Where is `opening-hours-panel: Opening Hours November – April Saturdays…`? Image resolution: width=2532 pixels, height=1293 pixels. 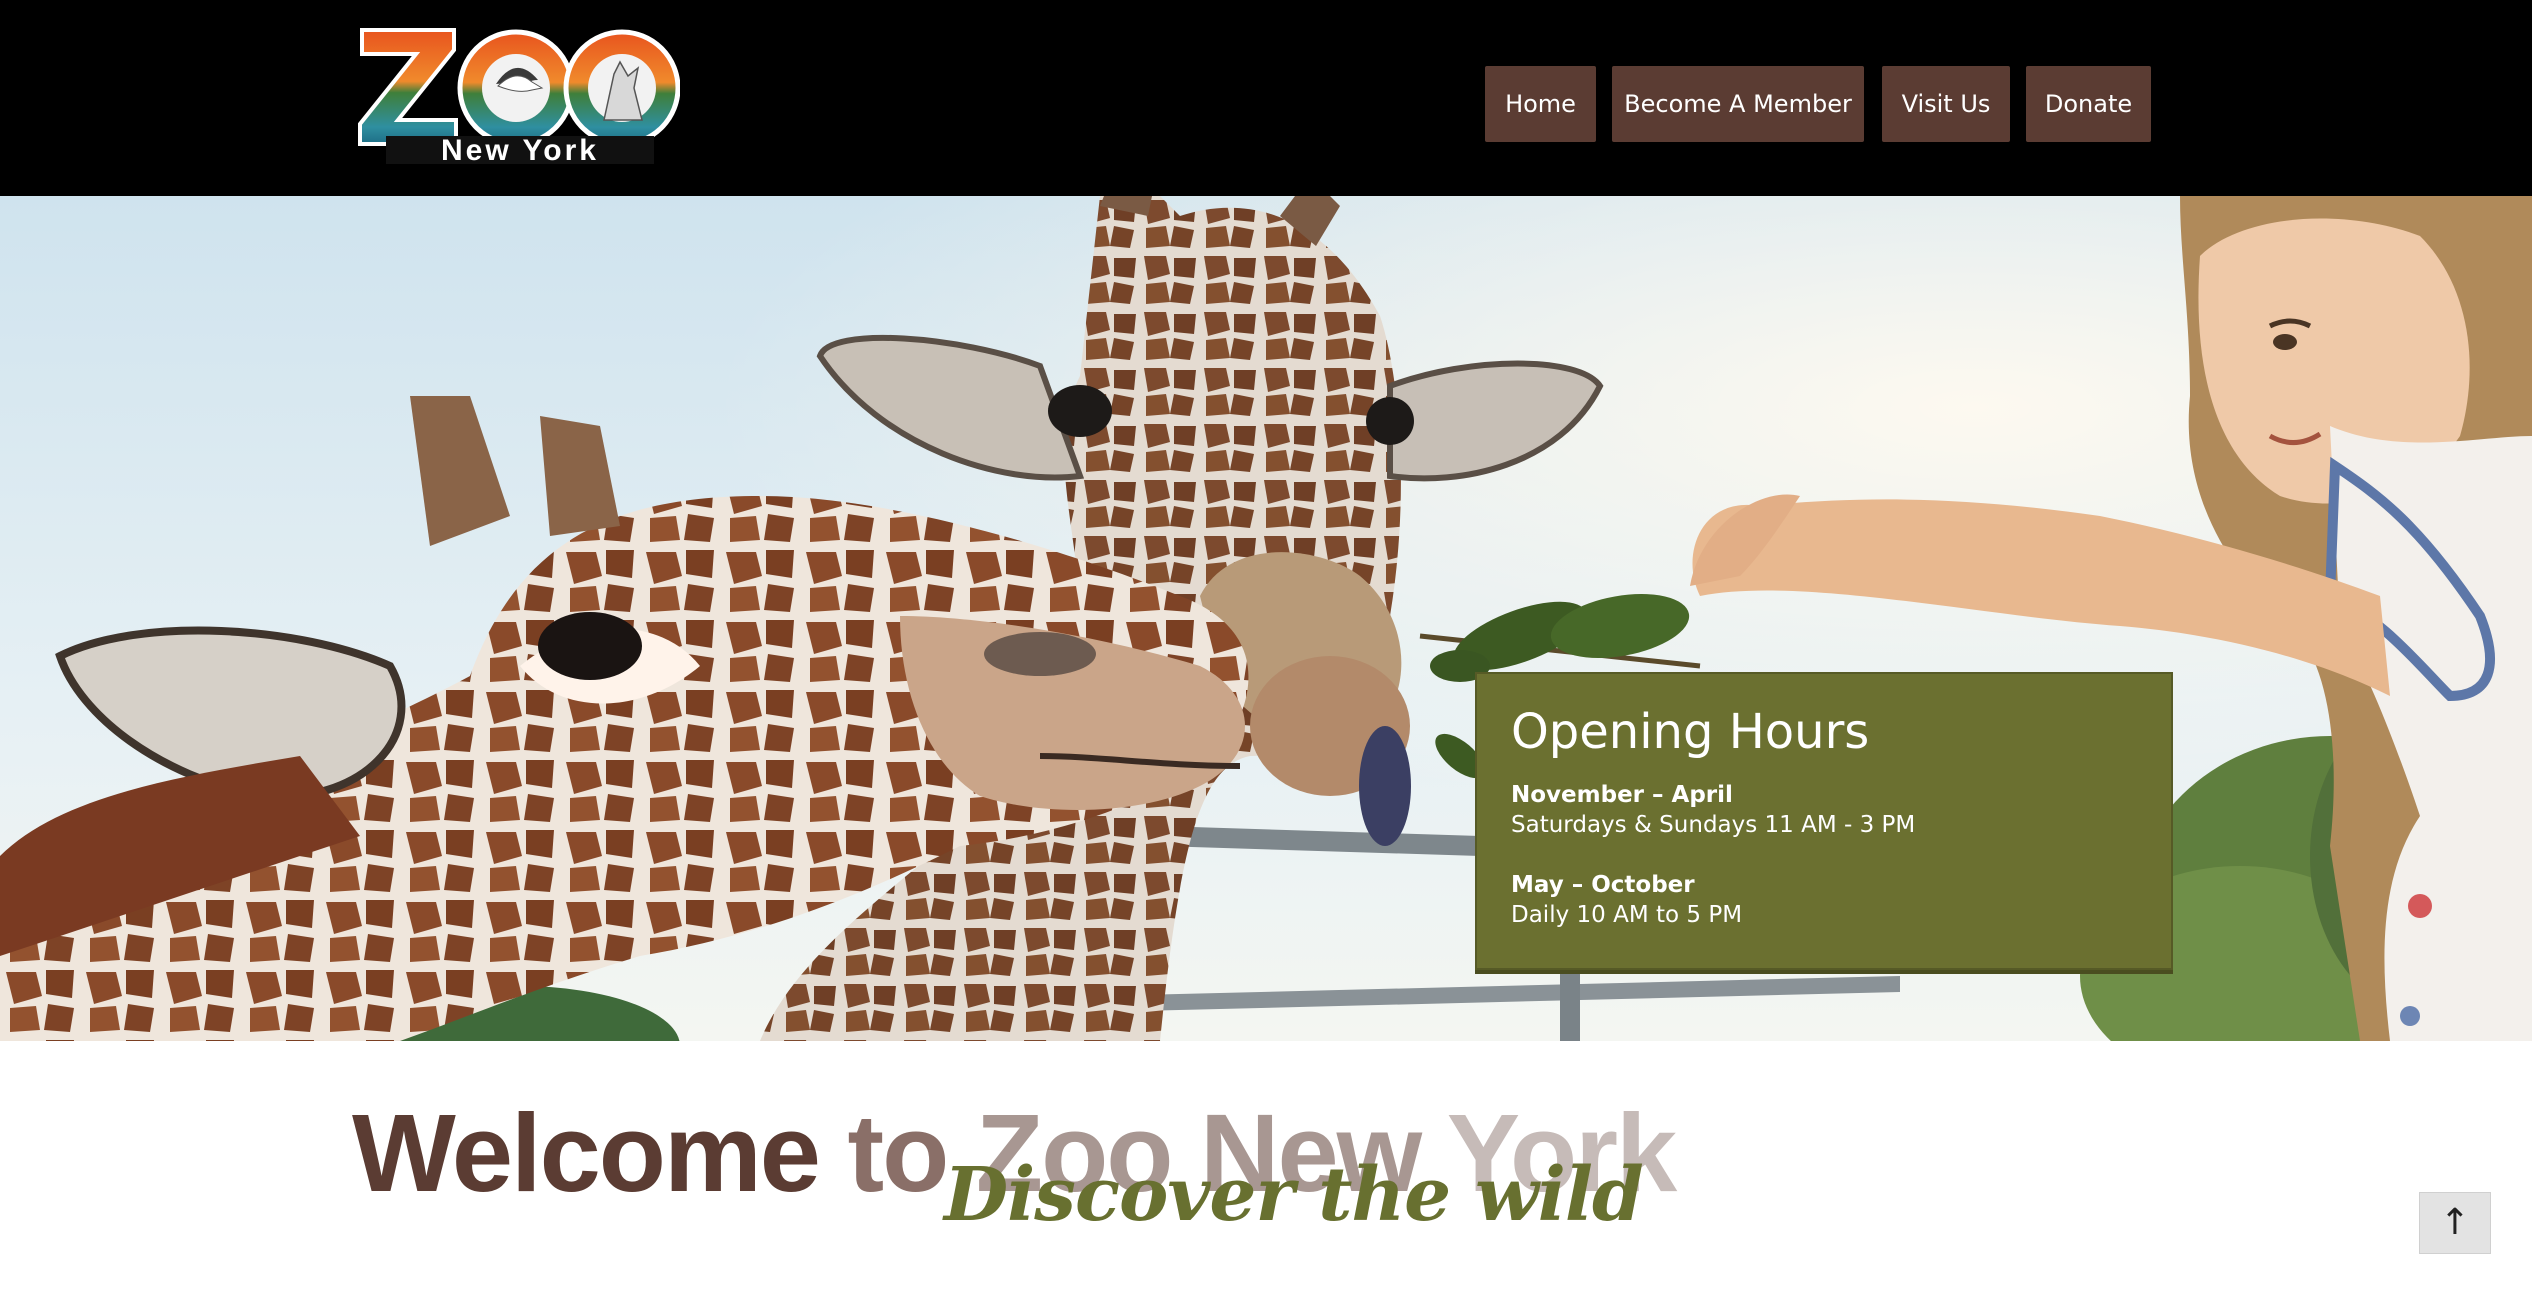
opening-hours-panel: Opening Hours November – April Saturdays… is located at coordinates (1824, 821).